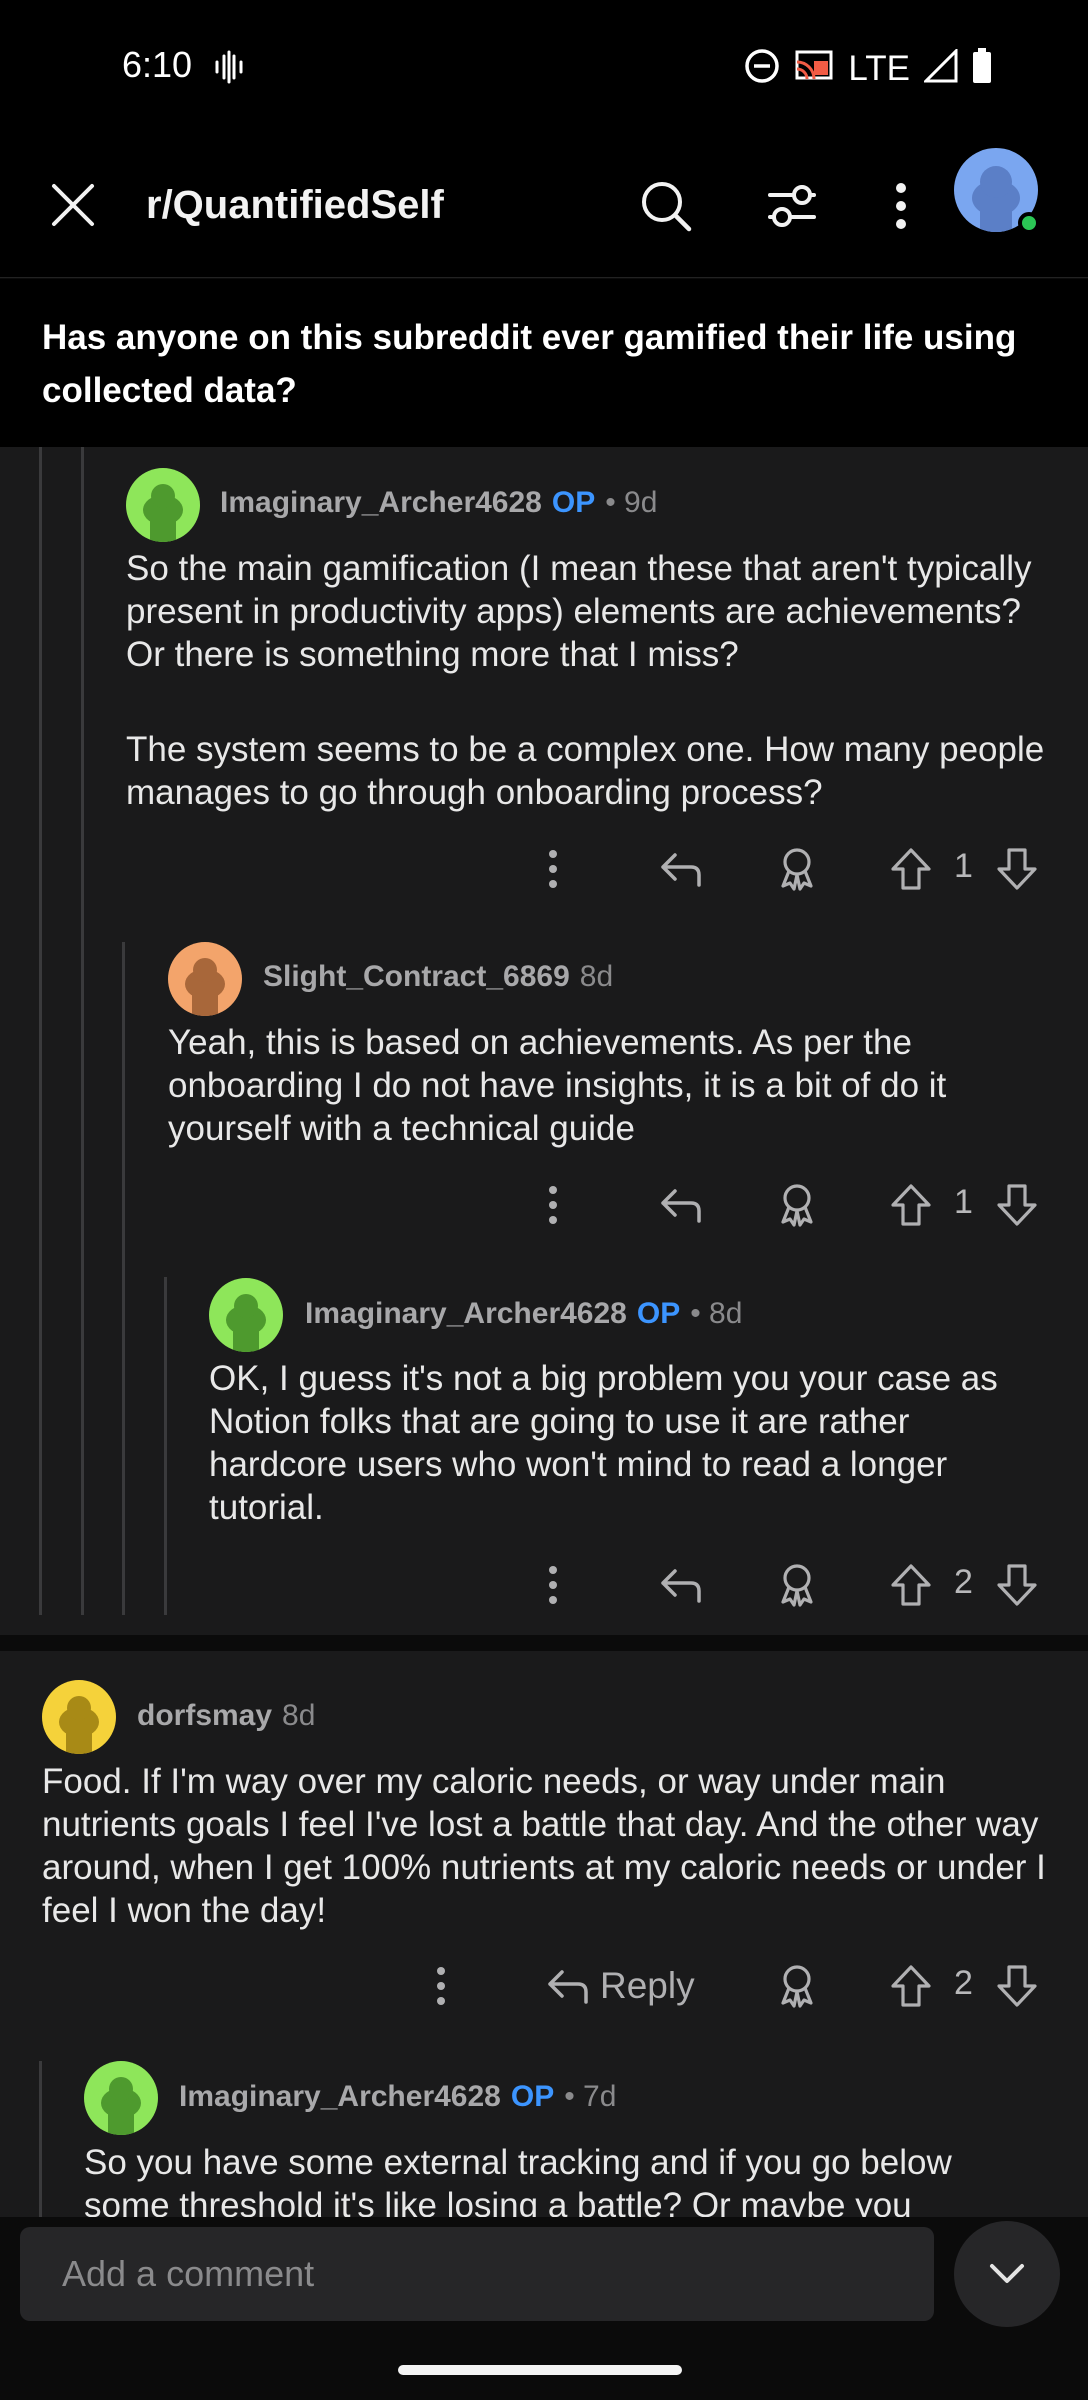  Describe the element at coordinates (814, 68) in the screenshot. I see `cast-icon` at that location.